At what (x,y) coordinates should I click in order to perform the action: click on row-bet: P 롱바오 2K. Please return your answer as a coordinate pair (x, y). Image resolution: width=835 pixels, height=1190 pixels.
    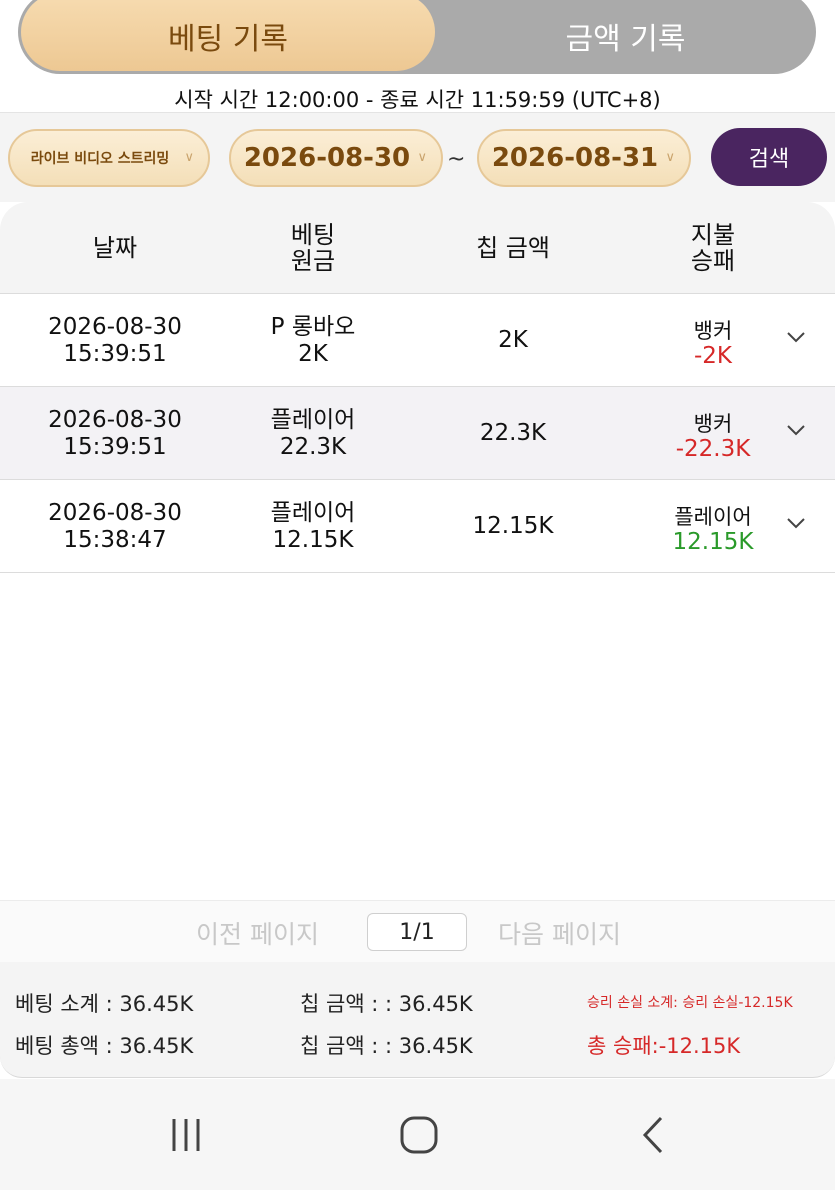
    Looking at the image, I should click on (313, 340).